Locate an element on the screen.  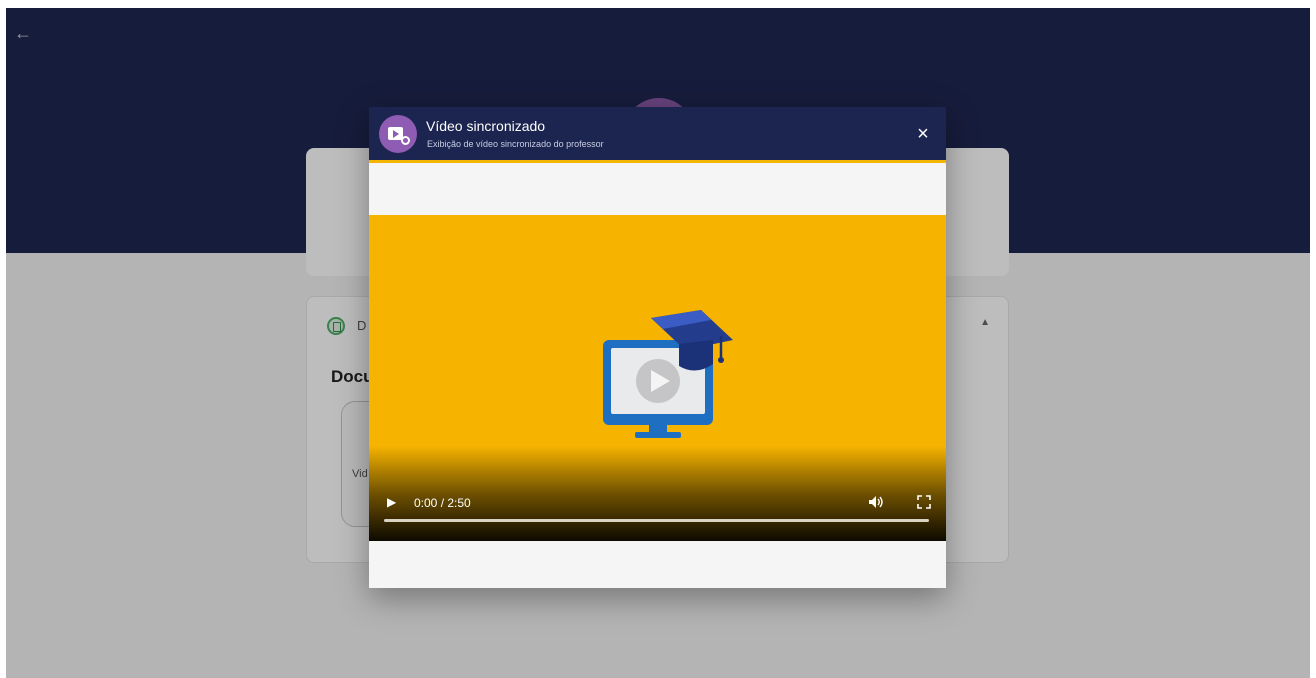
video-controls-gradient is located at coordinates (657, 493).